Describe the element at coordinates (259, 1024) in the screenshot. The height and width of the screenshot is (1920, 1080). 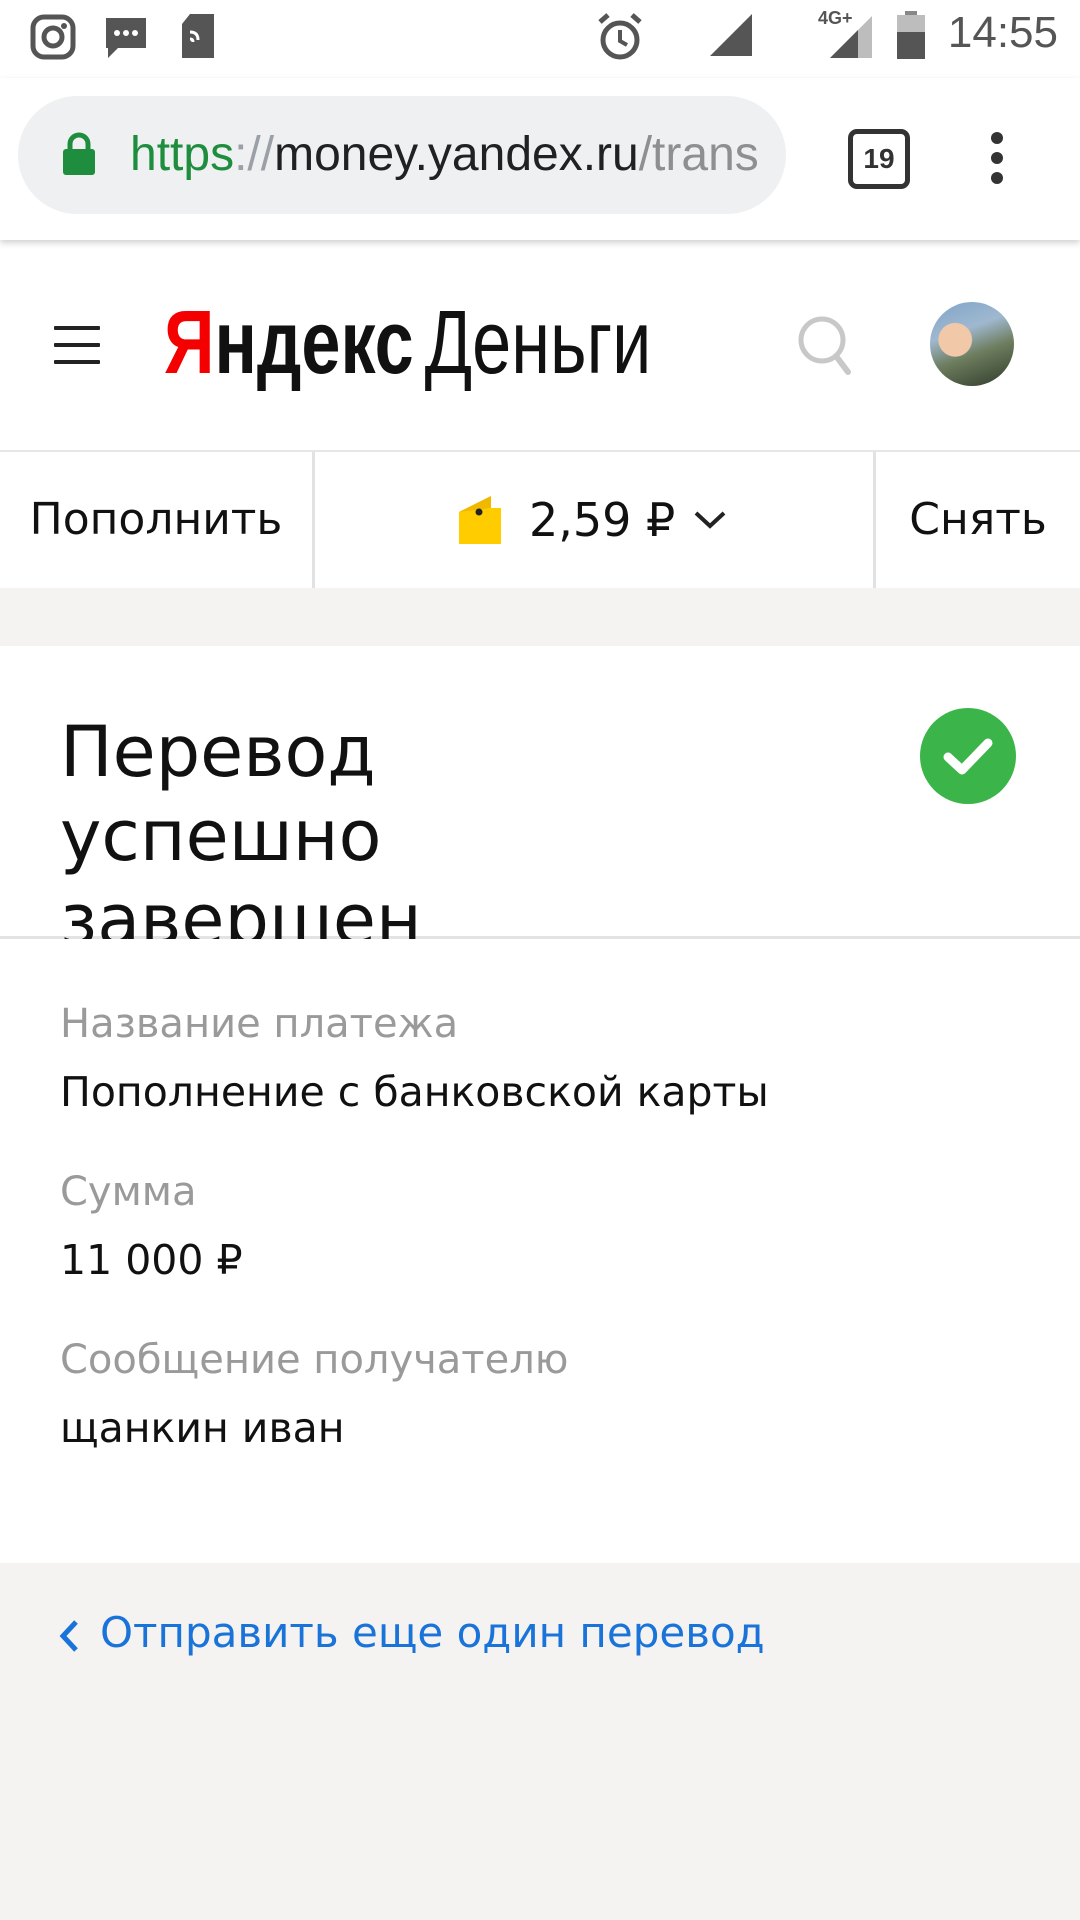
I see `payment-name-label: Название платежа` at that location.